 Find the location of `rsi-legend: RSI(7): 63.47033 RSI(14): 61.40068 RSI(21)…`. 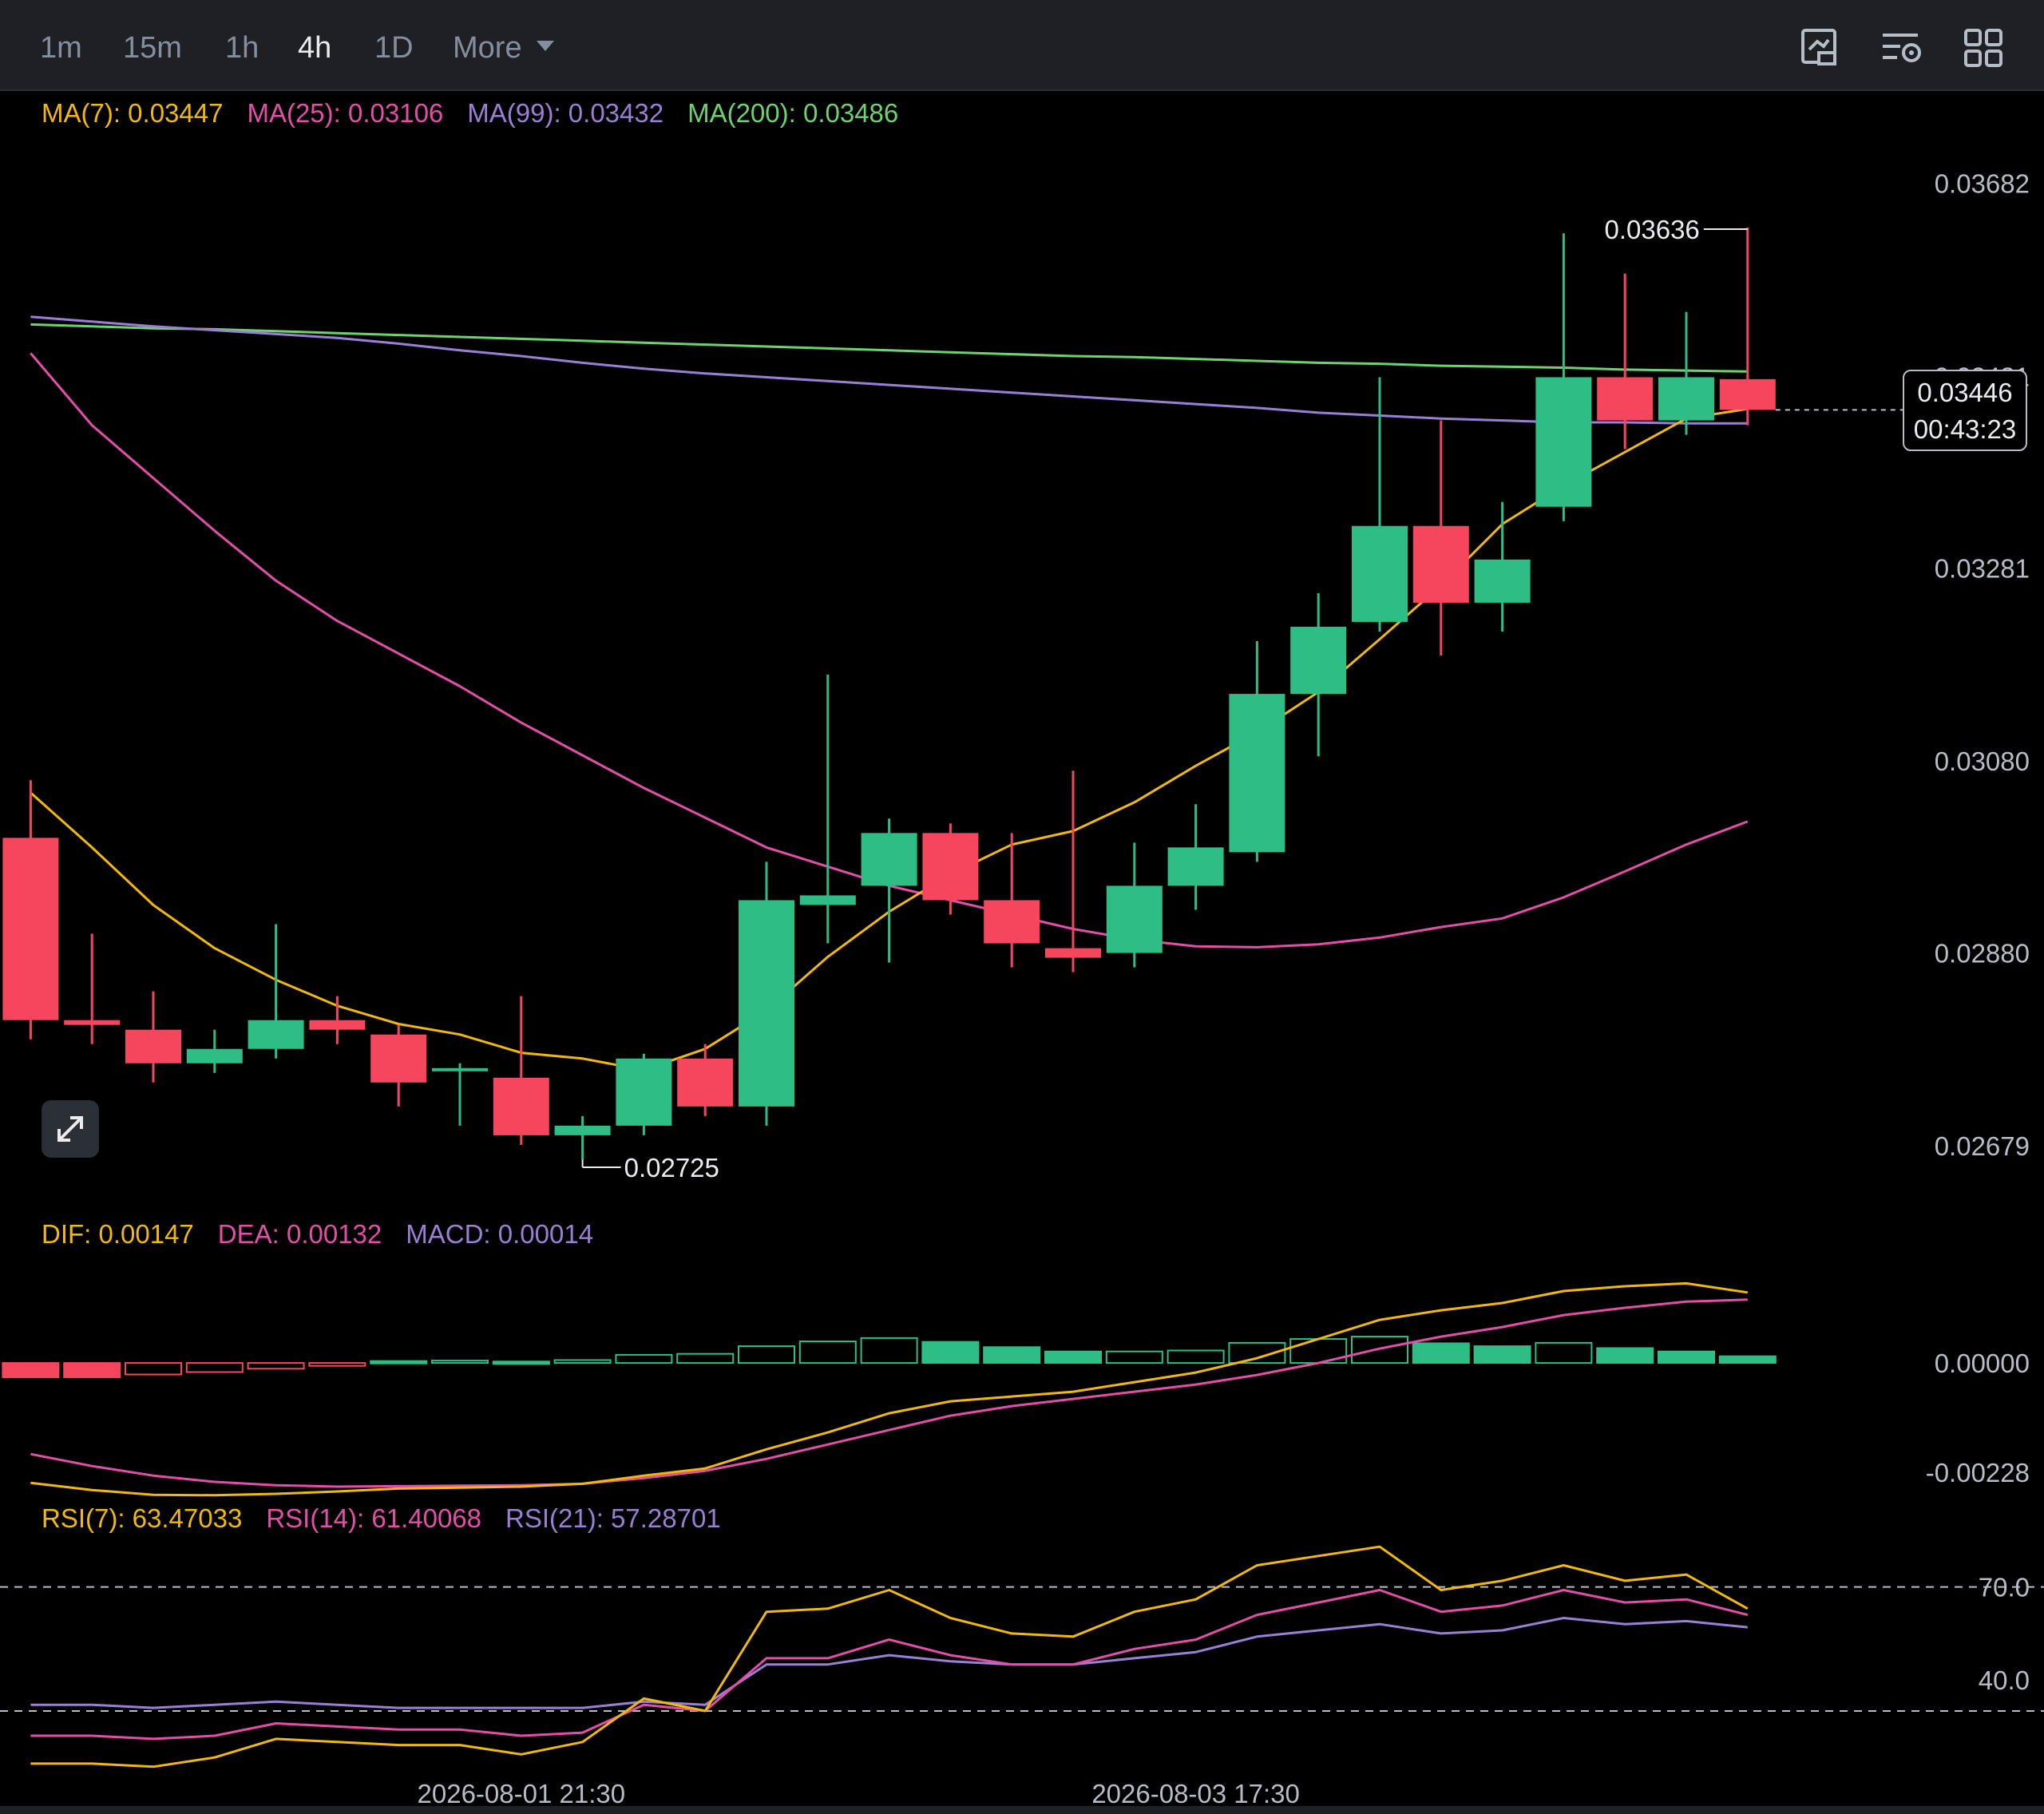

rsi-legend: RSI(7): 63.47033 RSI(14): 61.40068 RSI(21)… is located at coordinates (393, 1519).